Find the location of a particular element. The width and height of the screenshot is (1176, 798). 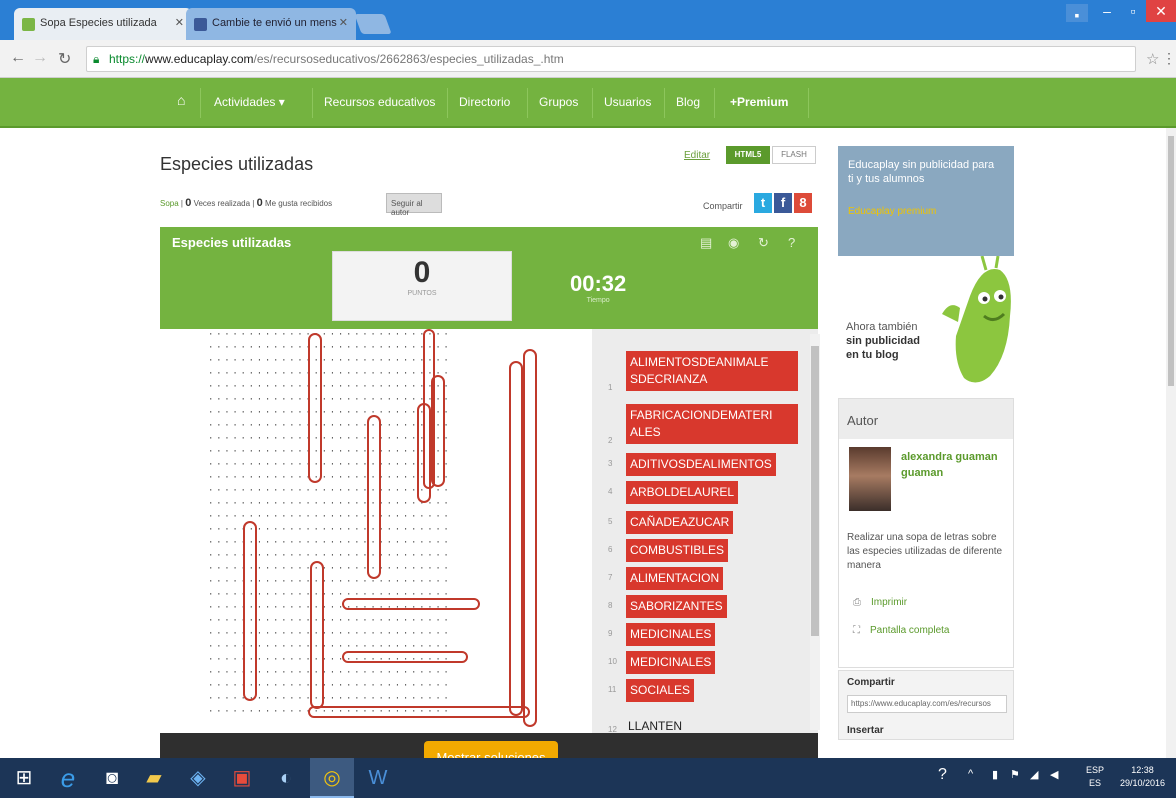

tagline-line-3: en tu blog is located at coordinates (872, 355).